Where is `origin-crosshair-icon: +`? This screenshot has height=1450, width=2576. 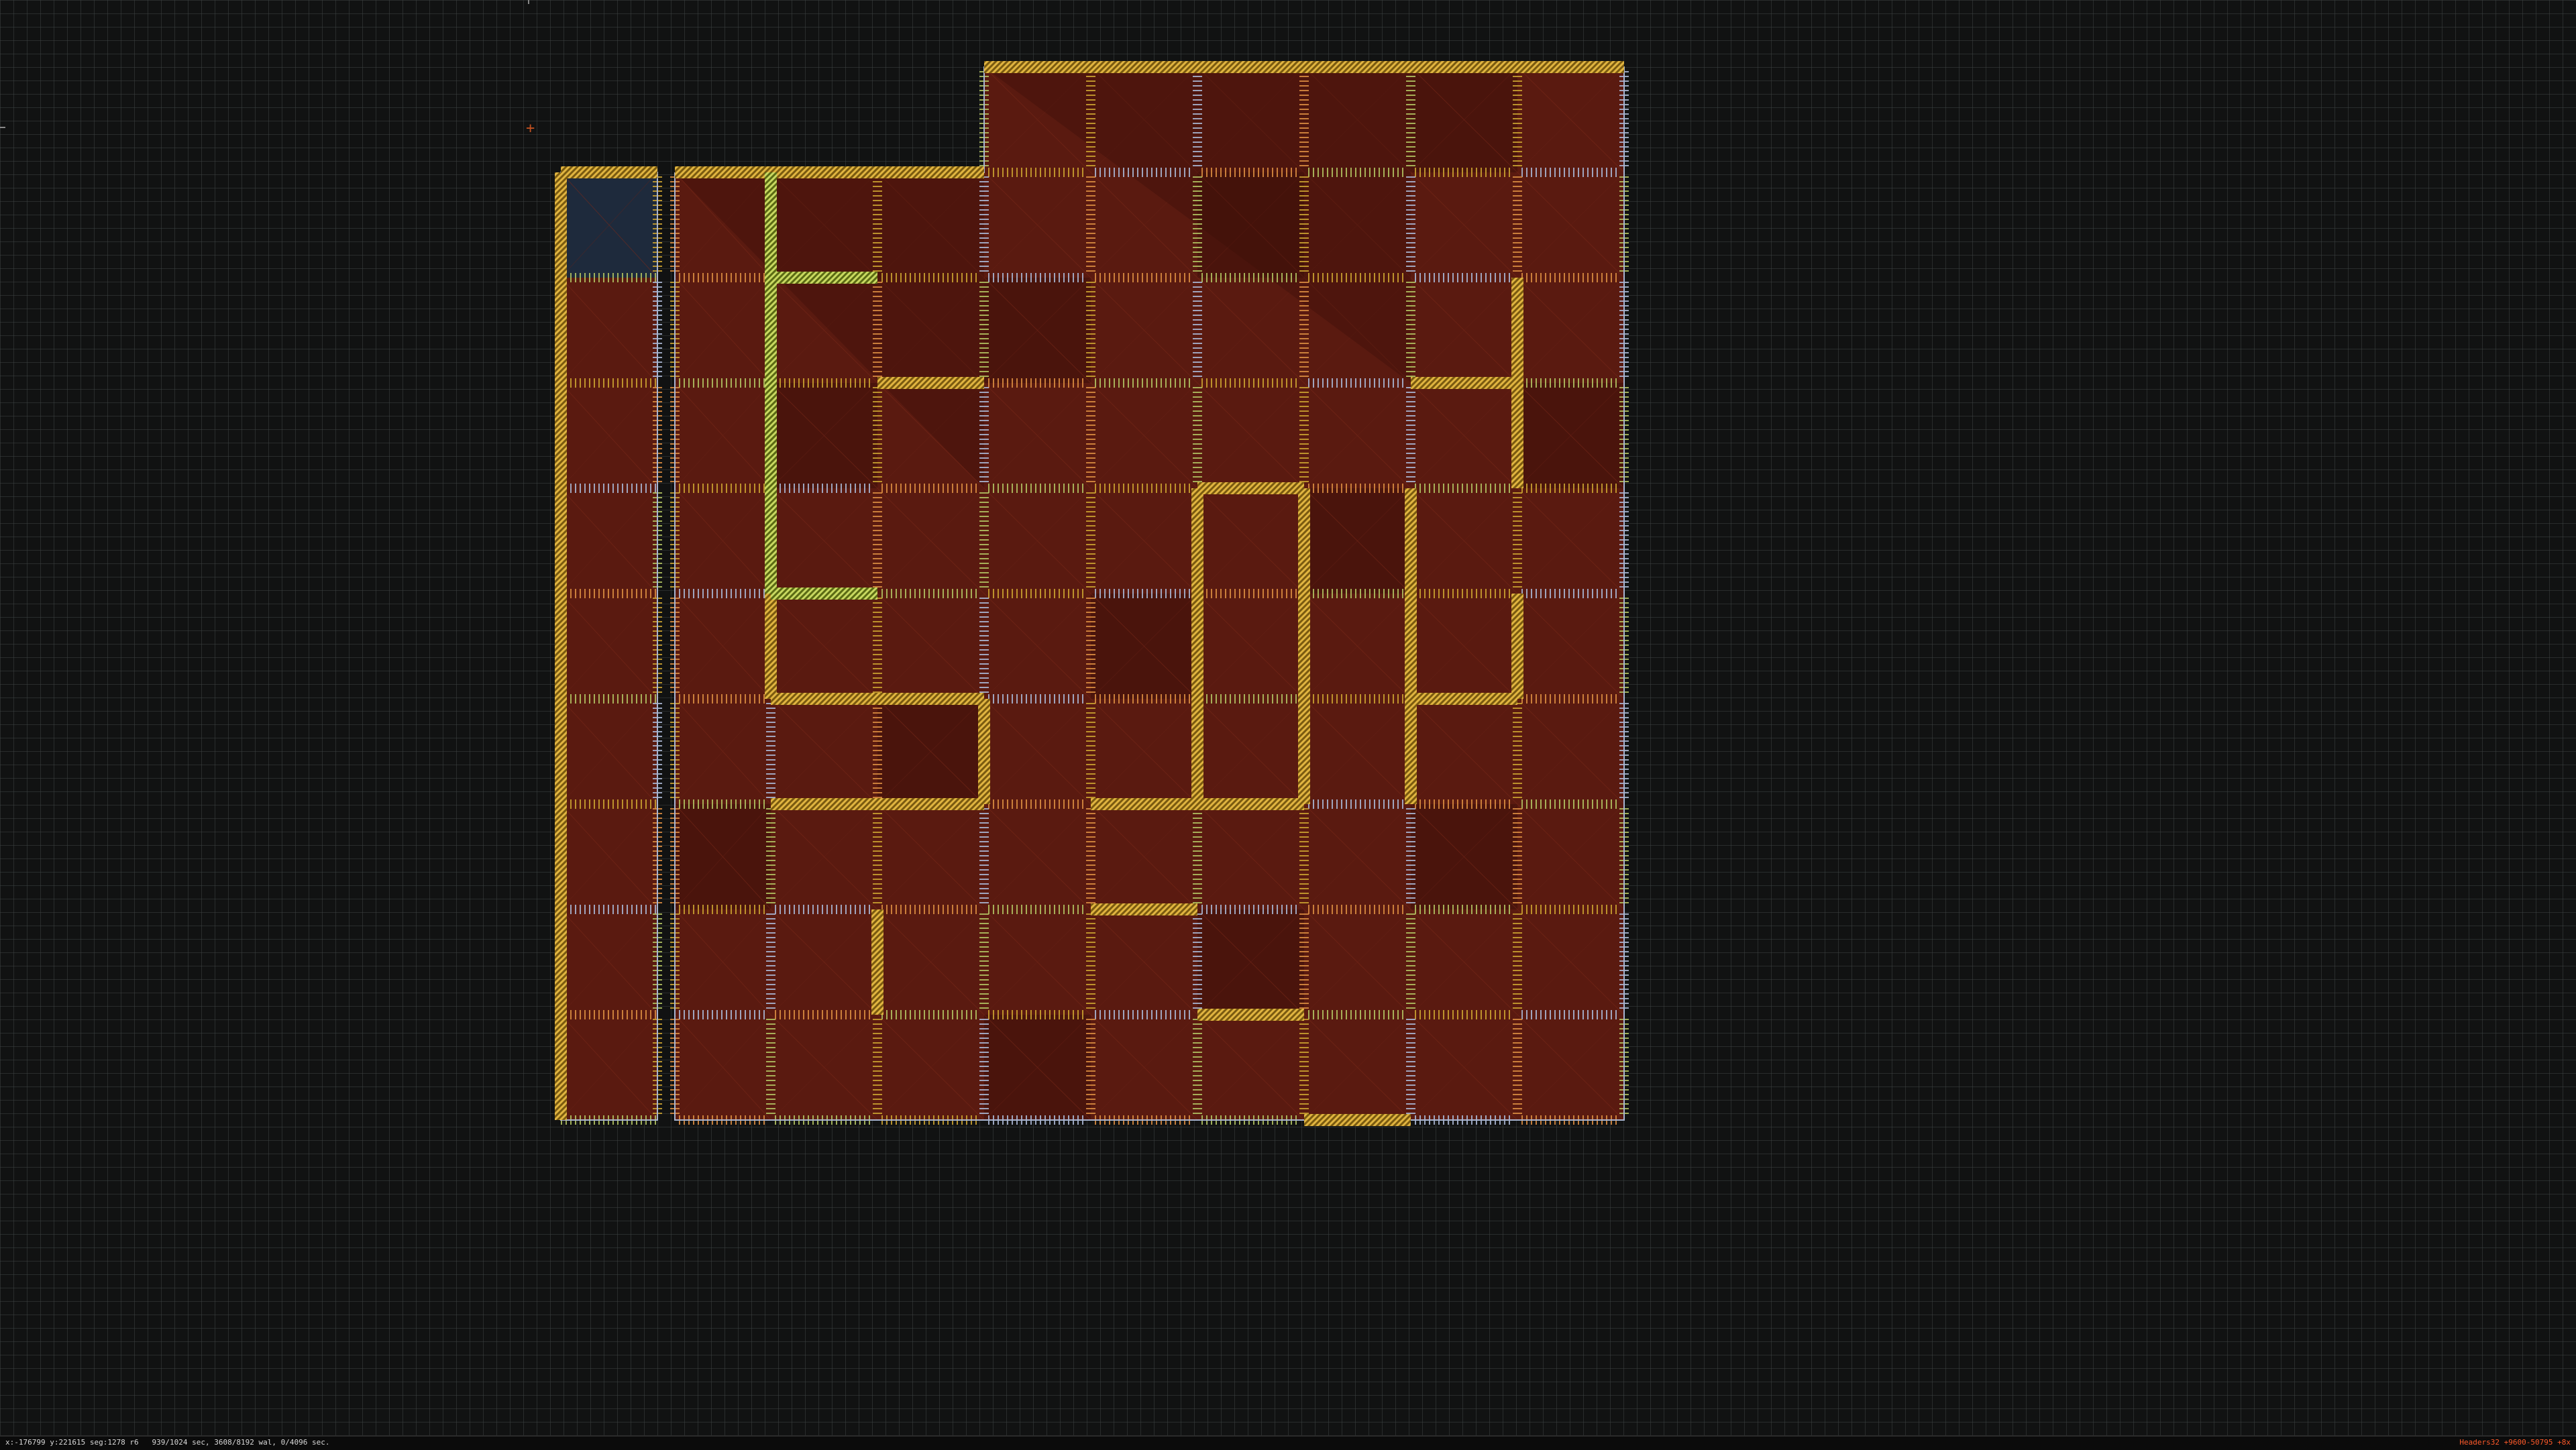 origin-crosshair-icon: + is located at coordinates (530, 128).